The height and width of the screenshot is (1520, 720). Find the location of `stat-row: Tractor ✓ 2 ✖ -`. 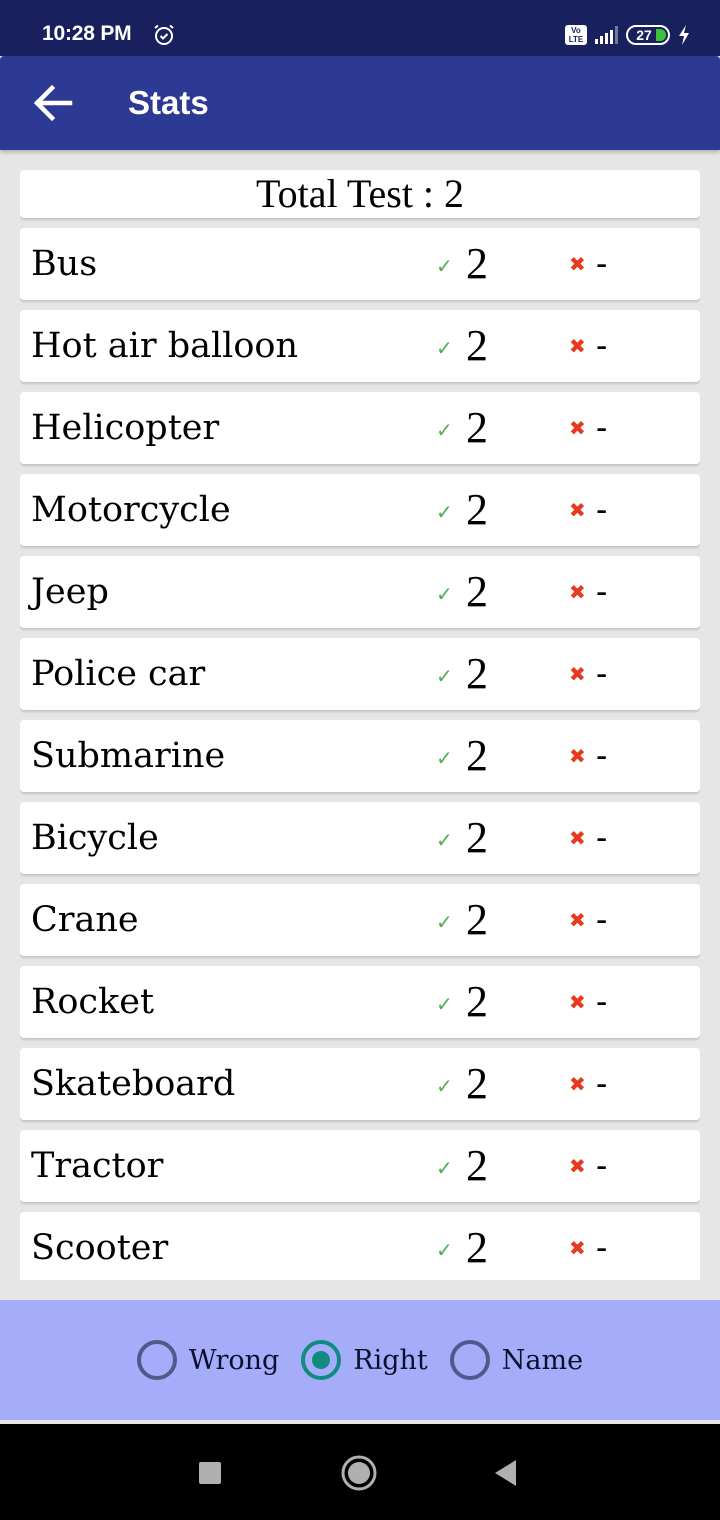

stat-row: Tractor ✓ 2 ✖ - is located at coordinates (360, 1166).